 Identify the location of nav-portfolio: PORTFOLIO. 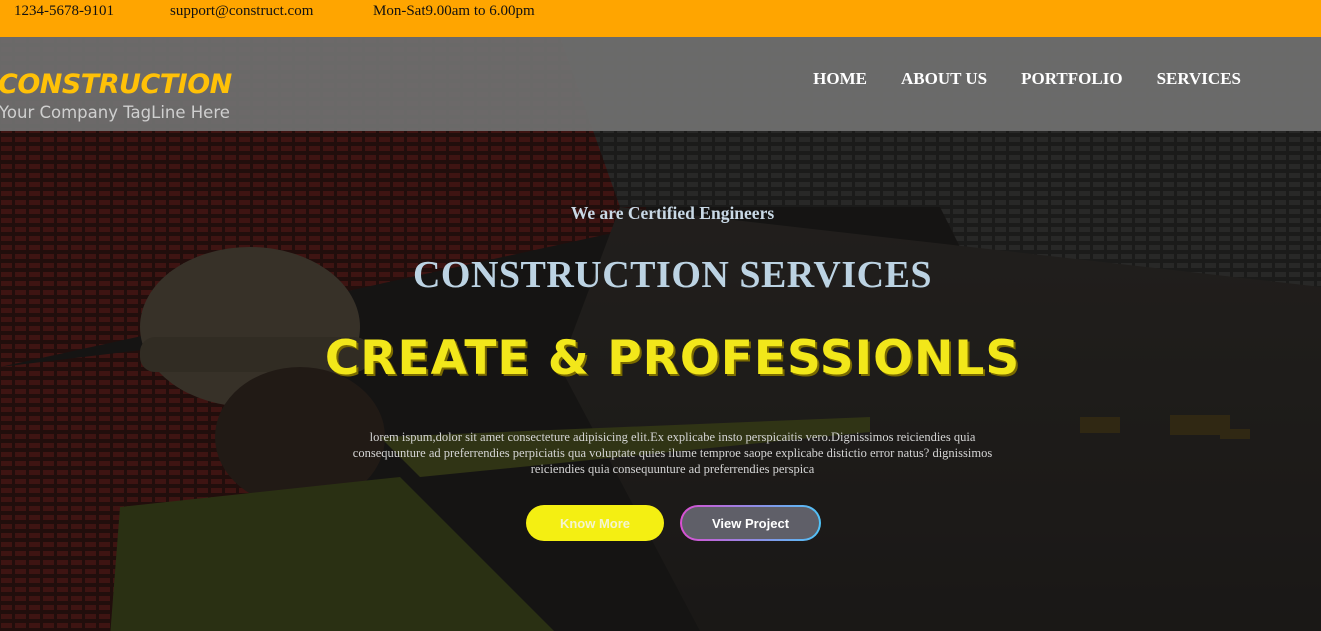
(1071, 79).